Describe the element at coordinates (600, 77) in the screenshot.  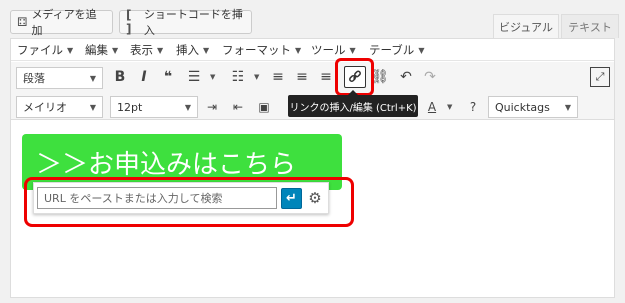
I see `fullscreen-icon: ⤢` at that location.